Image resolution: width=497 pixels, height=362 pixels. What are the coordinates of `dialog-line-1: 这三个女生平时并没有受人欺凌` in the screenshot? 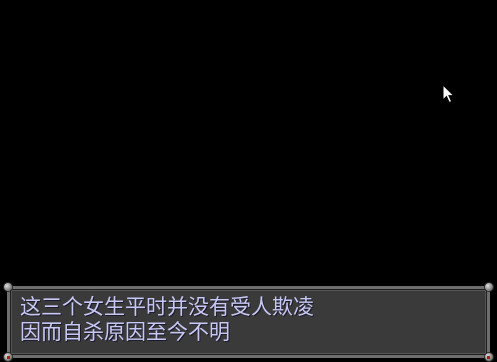 It's located at (167, 307).